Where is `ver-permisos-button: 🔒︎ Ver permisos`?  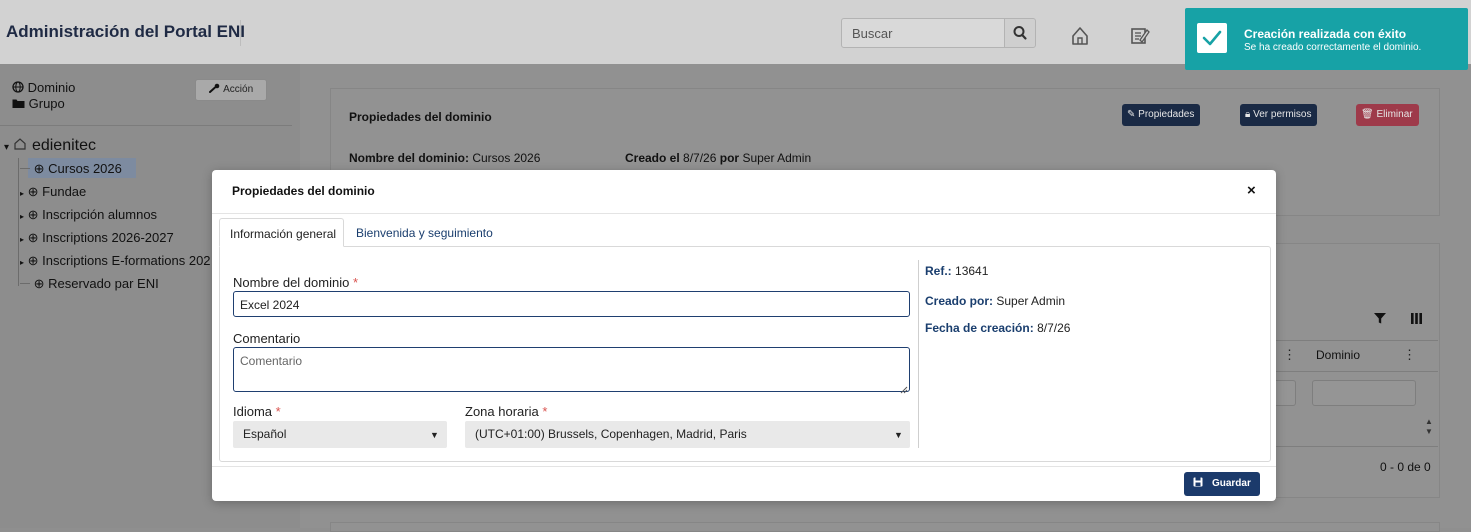 ver-permisos-button: 🔒︎ Ver permisos is located at coordinates (1279, 115).